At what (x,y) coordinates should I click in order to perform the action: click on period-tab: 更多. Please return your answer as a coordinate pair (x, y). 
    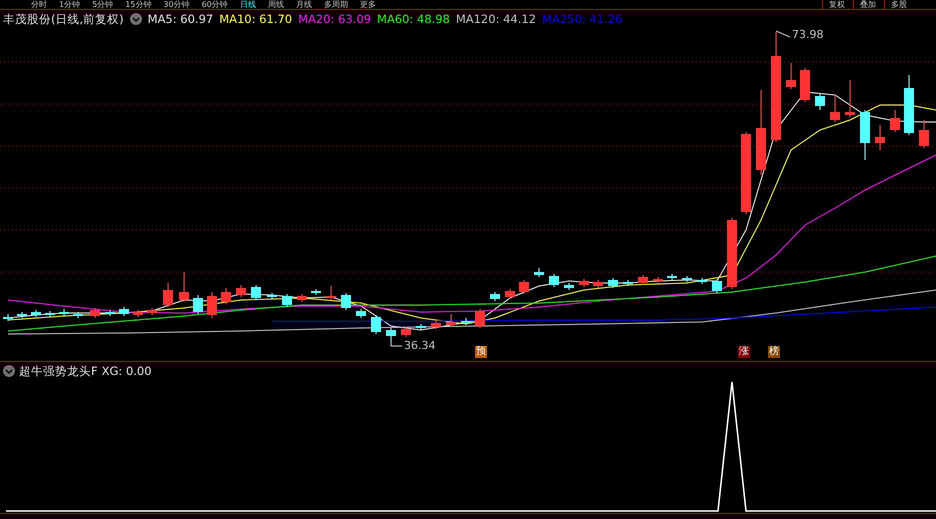
    Looking at the image, I should click on (367, 4).